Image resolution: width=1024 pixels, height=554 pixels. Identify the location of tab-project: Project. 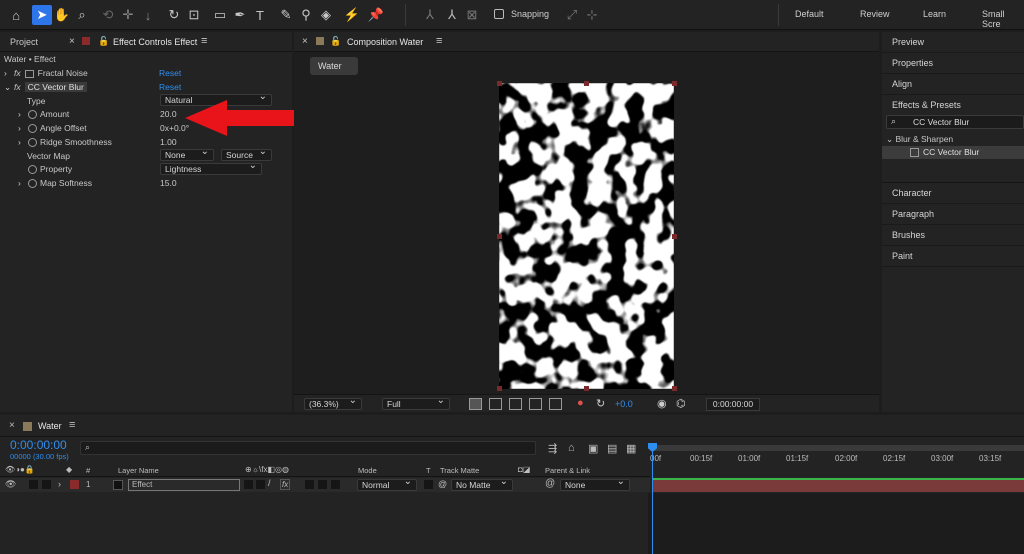
(24, 42).